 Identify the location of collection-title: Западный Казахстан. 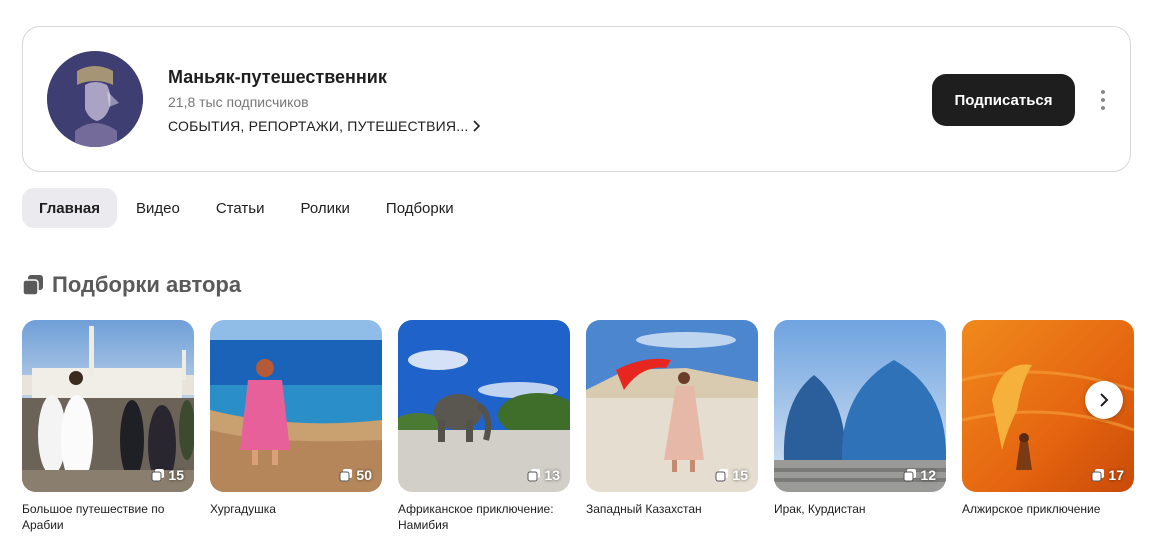
(672, 509).